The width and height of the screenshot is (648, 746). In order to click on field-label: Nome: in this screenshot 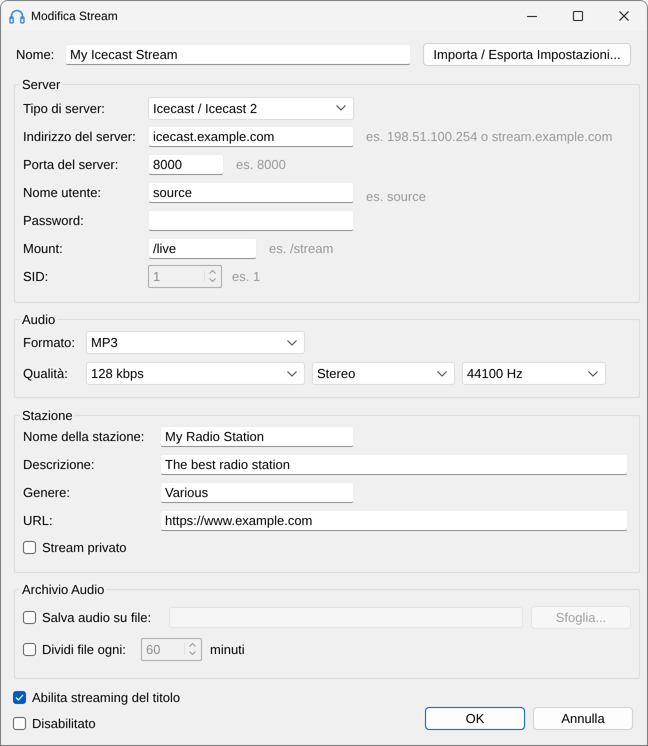, I will do `click(35, 54)`.